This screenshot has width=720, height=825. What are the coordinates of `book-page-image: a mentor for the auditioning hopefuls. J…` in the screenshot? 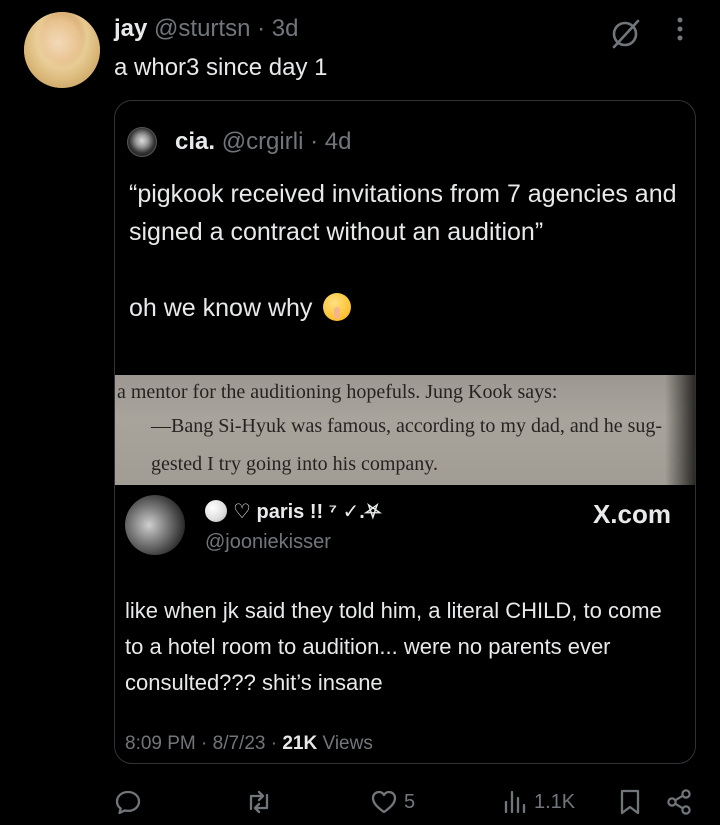 It's located at (405, 430).